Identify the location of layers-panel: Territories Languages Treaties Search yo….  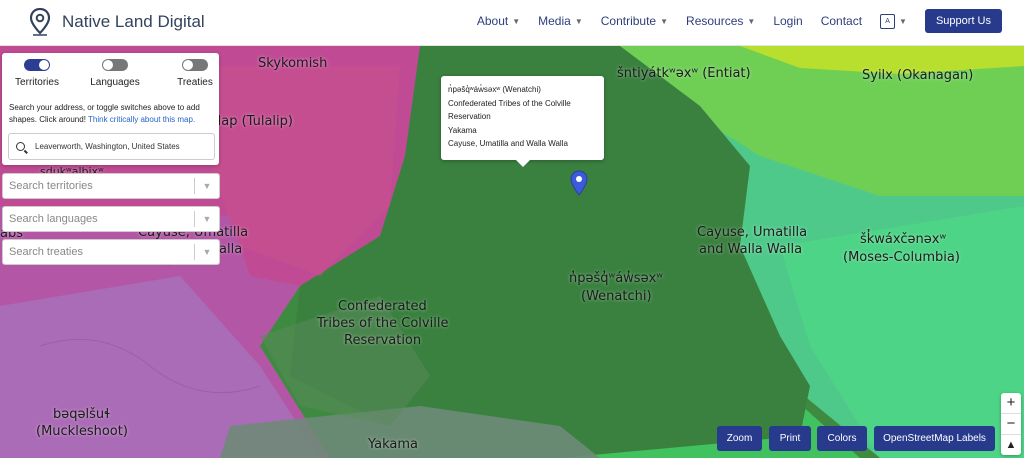
(110, 109).